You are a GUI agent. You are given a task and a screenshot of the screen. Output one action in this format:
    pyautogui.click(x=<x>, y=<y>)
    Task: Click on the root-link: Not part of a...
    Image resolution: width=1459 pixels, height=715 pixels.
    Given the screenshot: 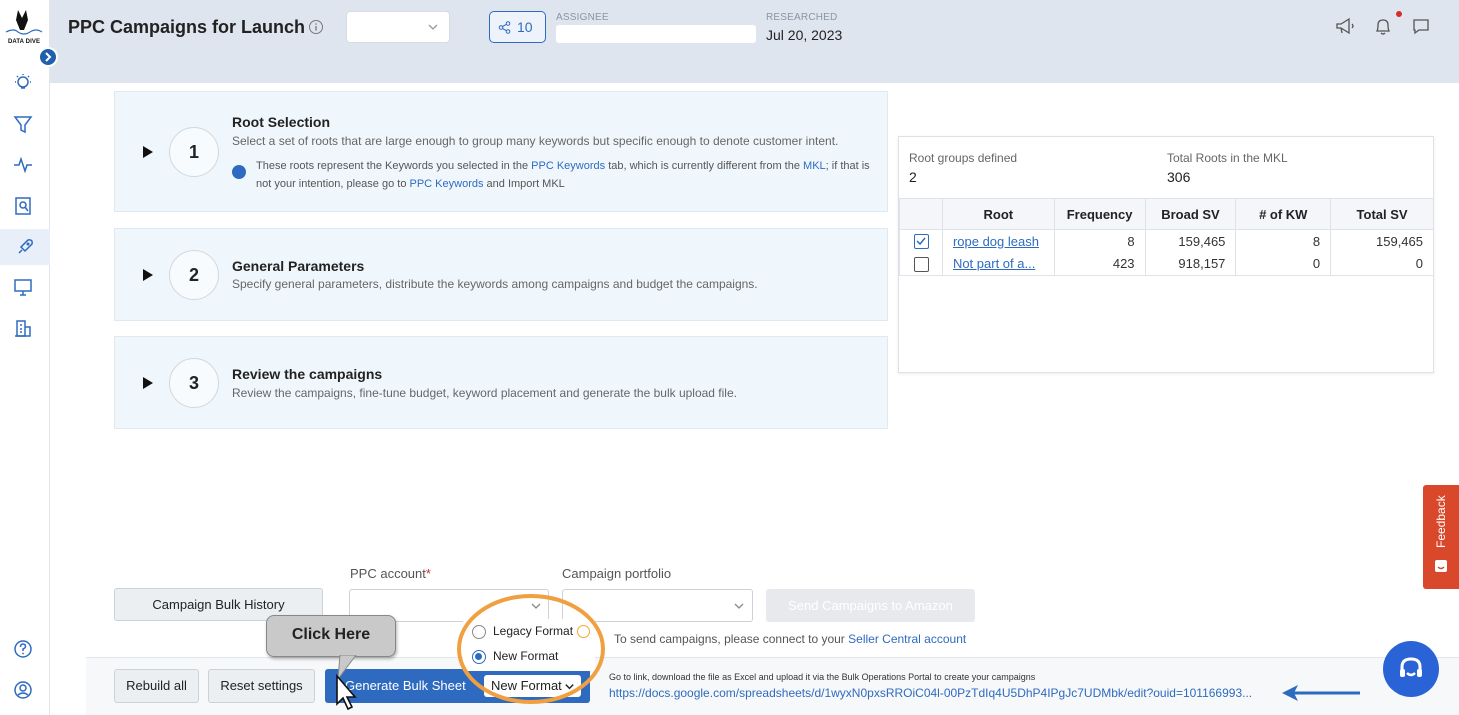 What is the action you would take?
    pyautogui.click(x=989, y=263)
    